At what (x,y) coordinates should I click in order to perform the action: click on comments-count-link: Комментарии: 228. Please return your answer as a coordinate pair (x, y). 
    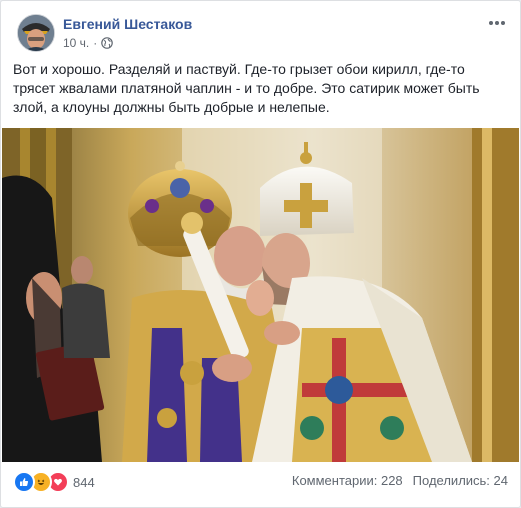
    Looking at the image, I should click on (347, 480).